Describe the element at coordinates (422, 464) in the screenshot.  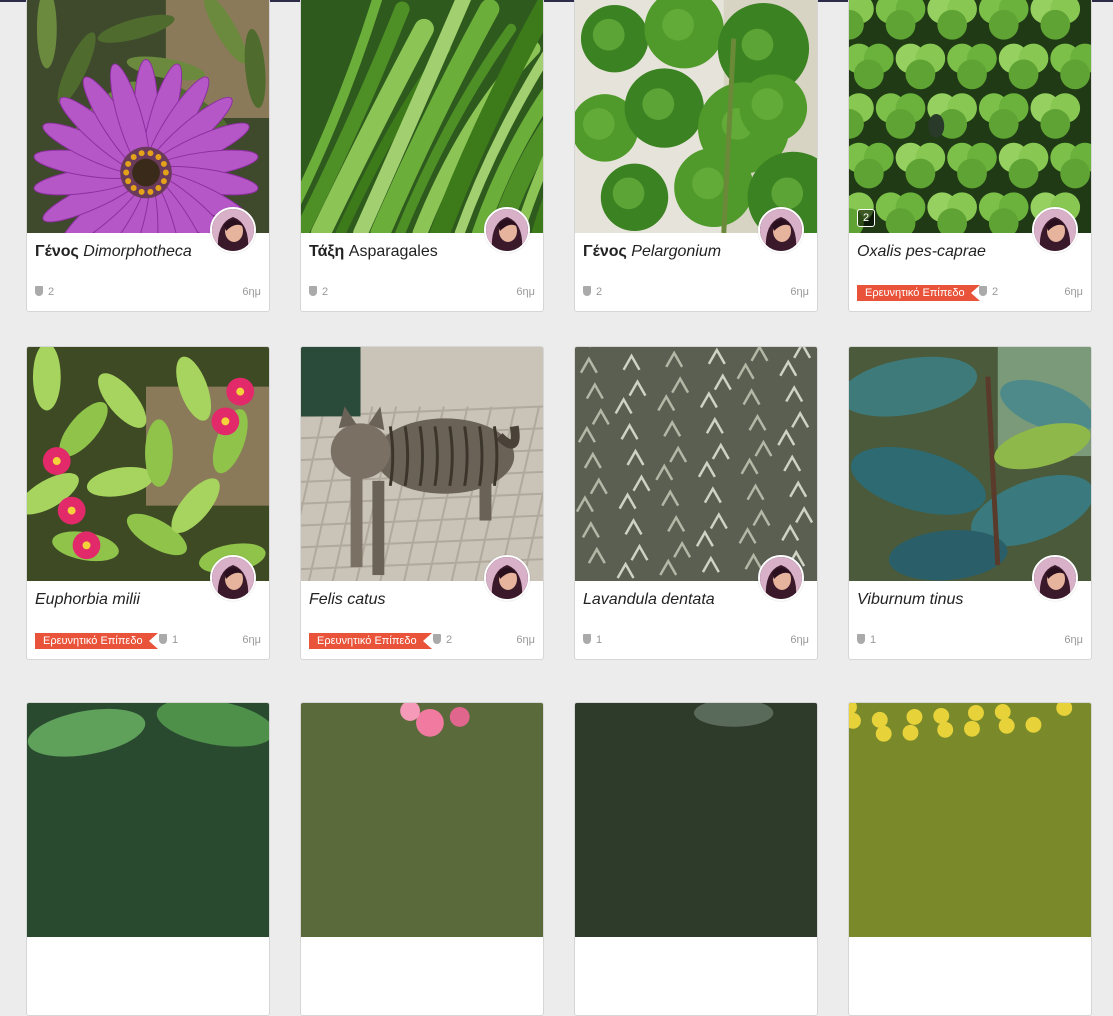
I see `tabby-cat-photo` at that location.